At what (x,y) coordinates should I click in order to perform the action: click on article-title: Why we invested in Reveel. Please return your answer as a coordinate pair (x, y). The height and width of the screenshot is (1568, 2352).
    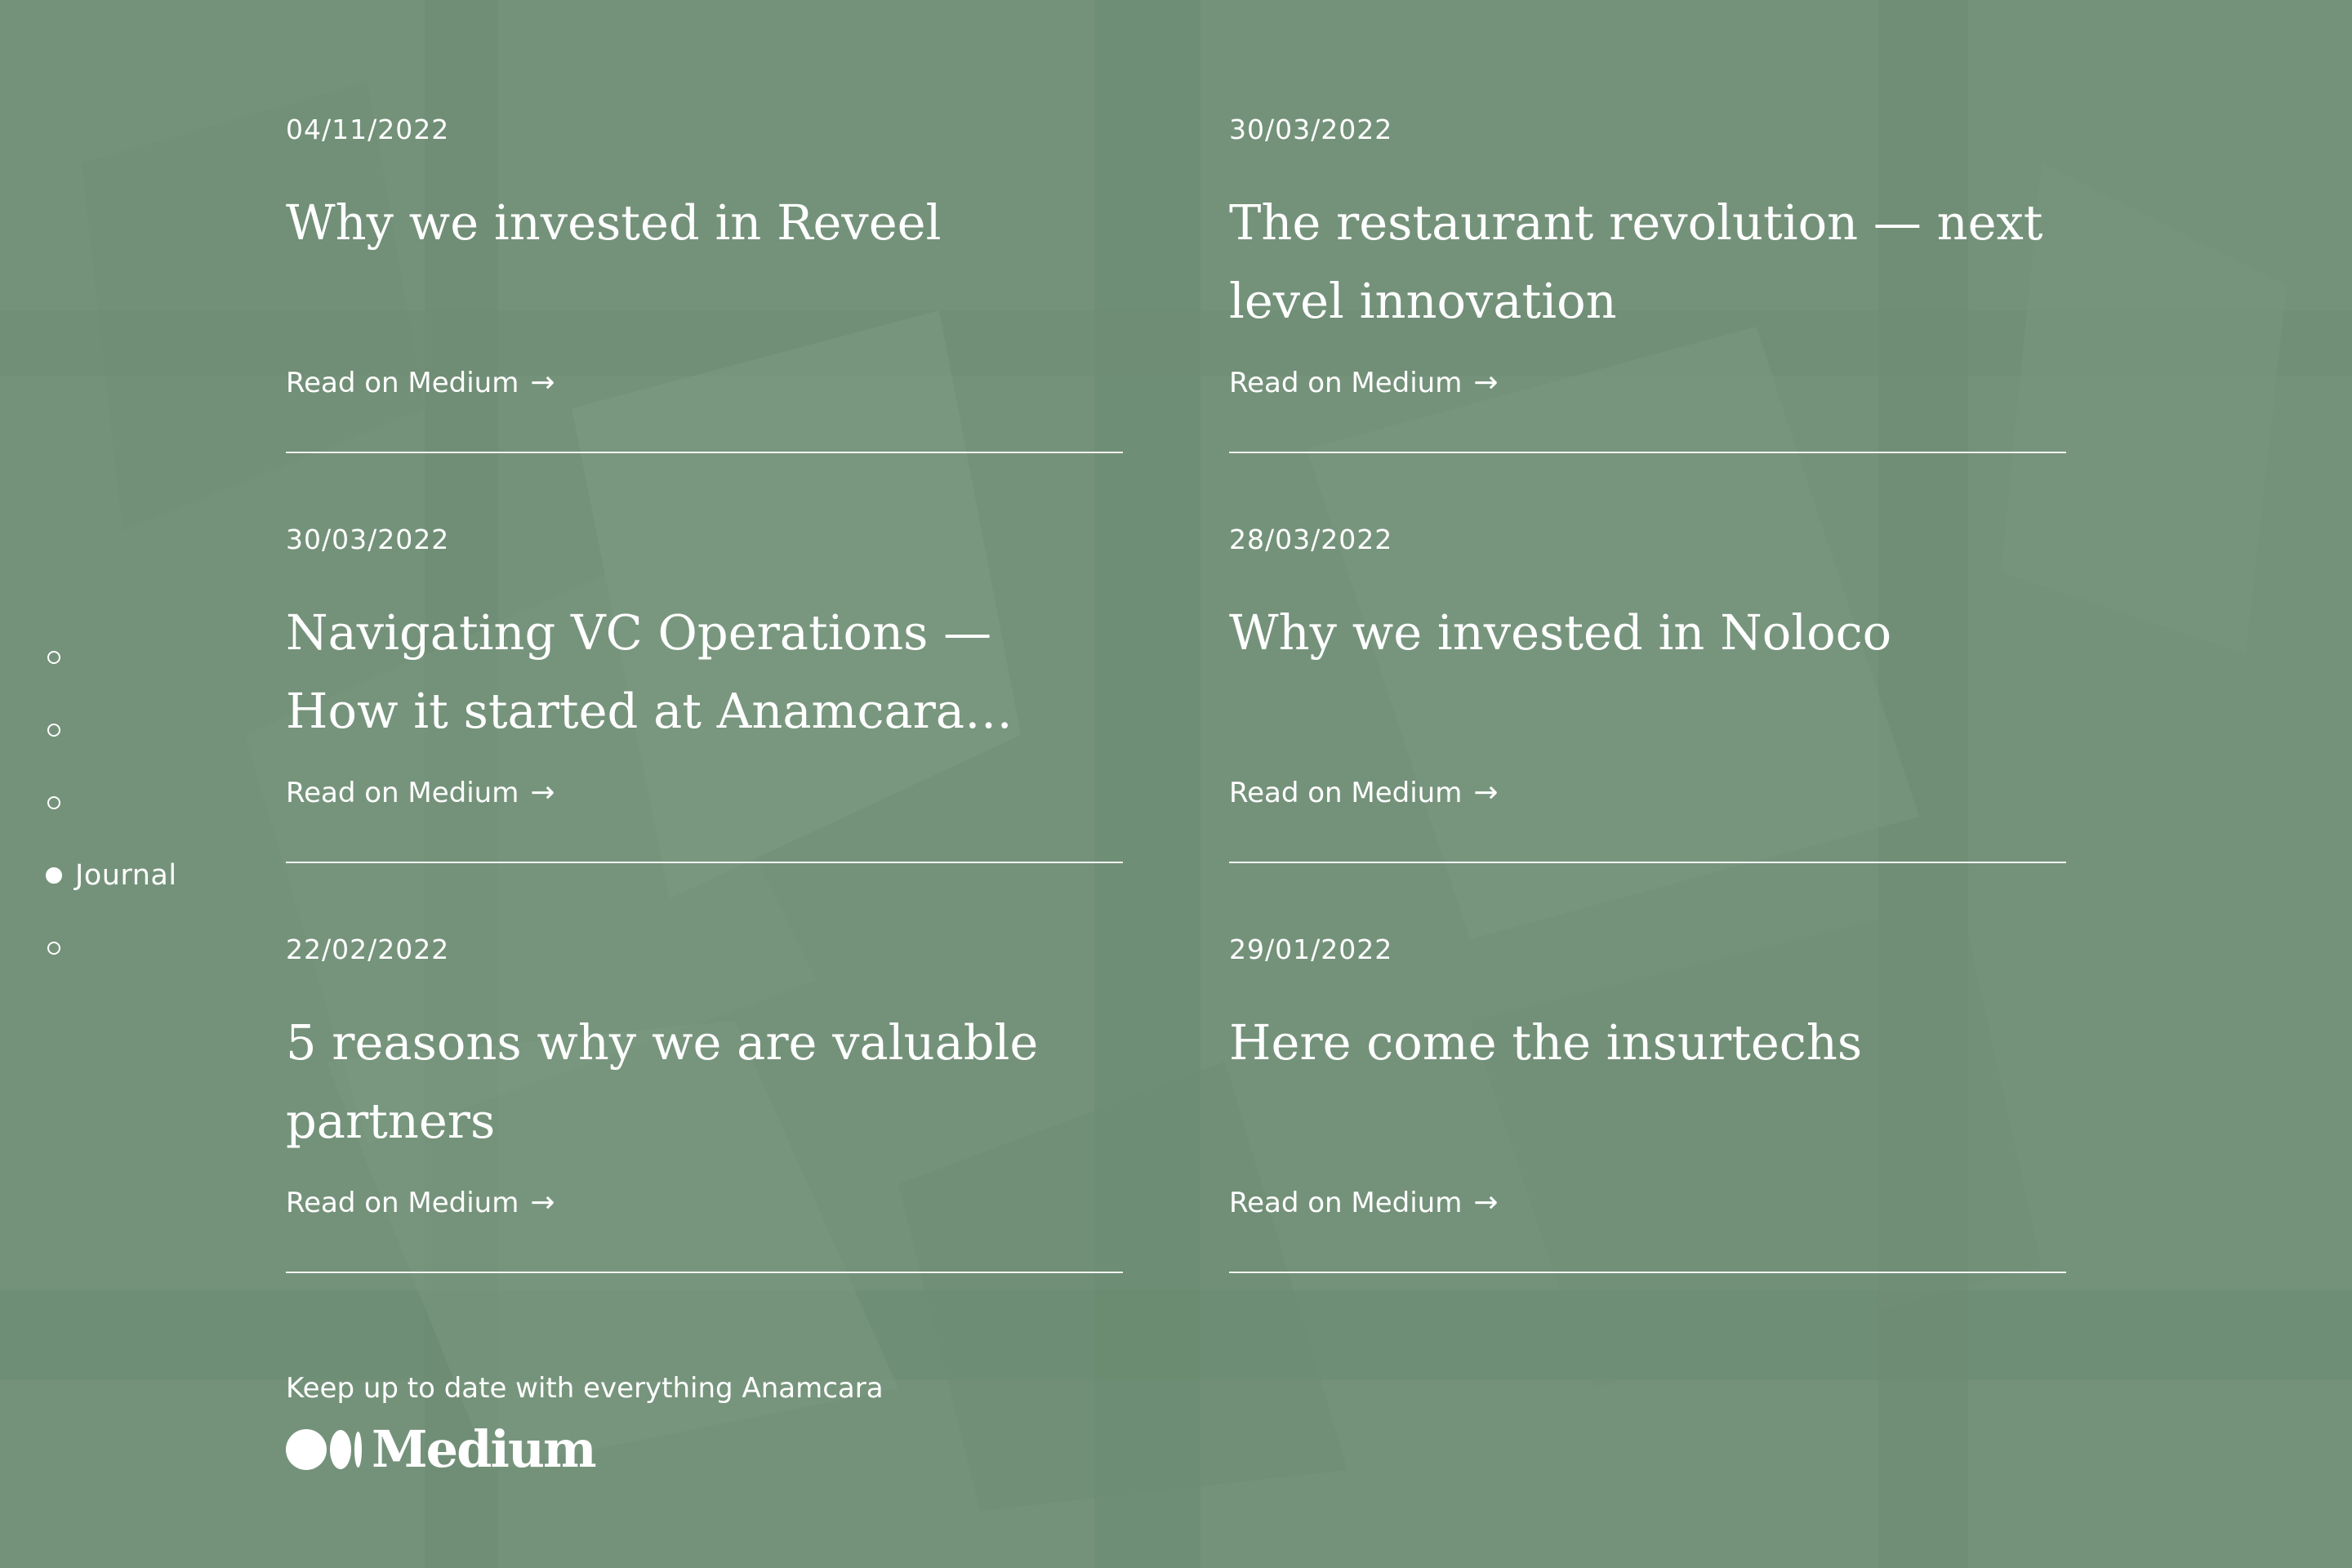
    Looking at the image, I should click on (694, 223).